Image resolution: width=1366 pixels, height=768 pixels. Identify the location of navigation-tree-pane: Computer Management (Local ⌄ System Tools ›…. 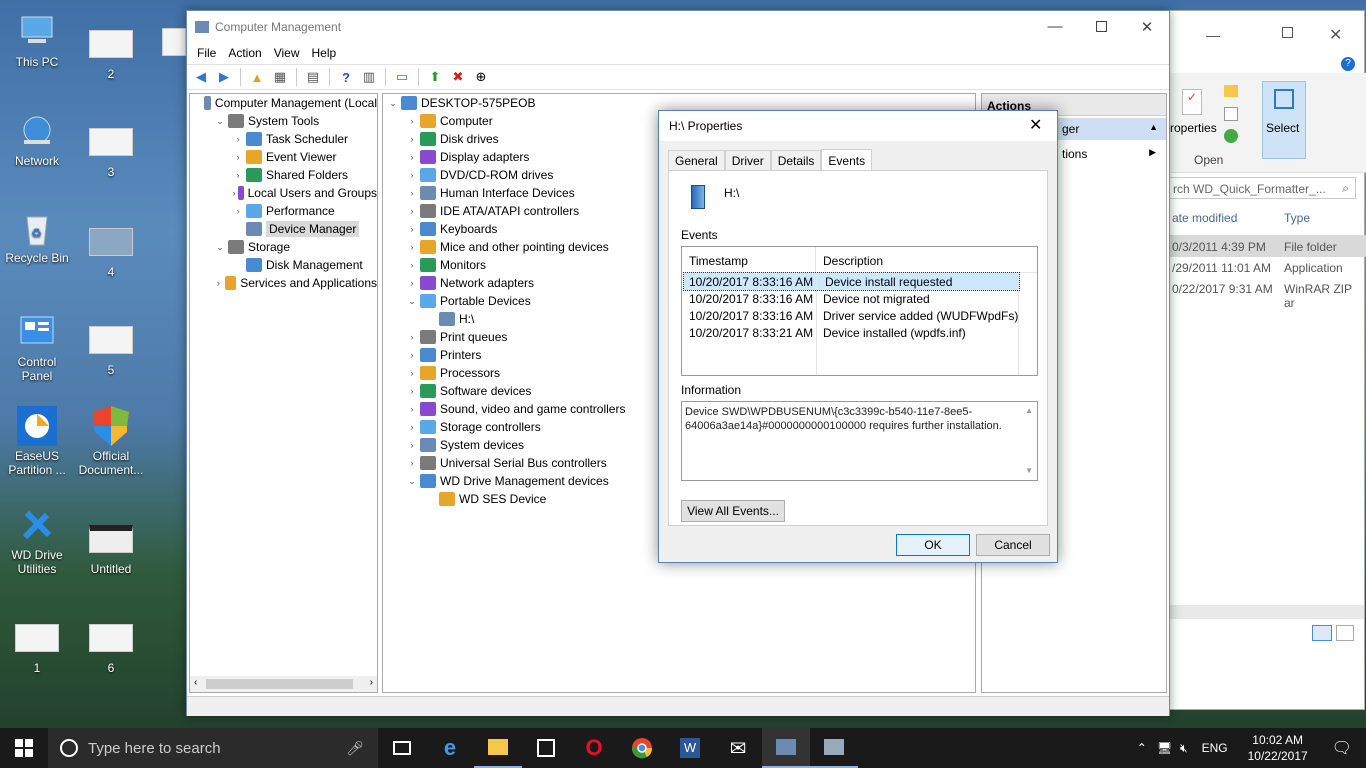
(283, 393).